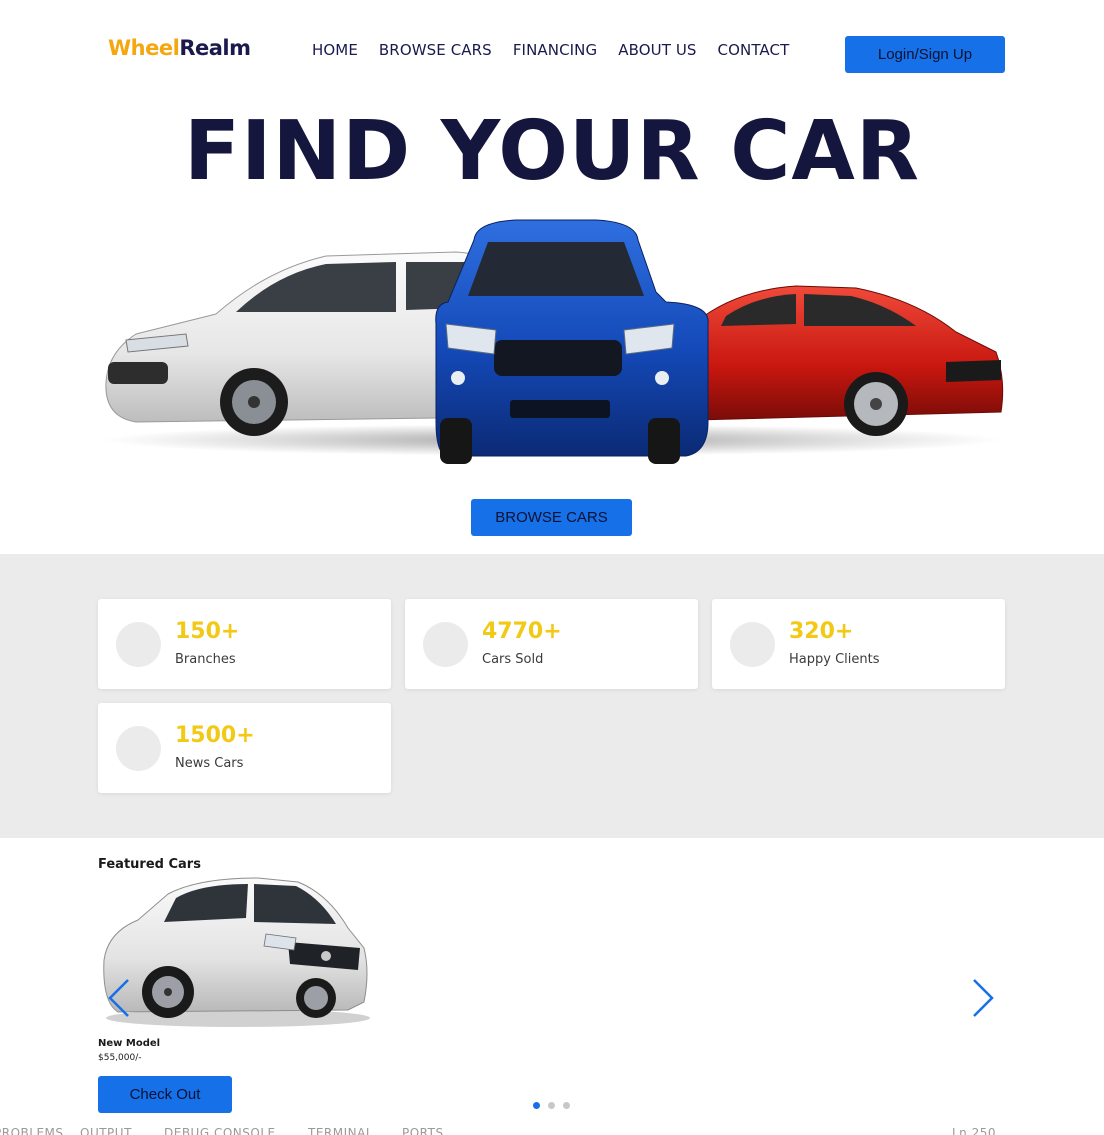  I want to click on browse-cars-button: BROWSE CARS, so click(551, 517).